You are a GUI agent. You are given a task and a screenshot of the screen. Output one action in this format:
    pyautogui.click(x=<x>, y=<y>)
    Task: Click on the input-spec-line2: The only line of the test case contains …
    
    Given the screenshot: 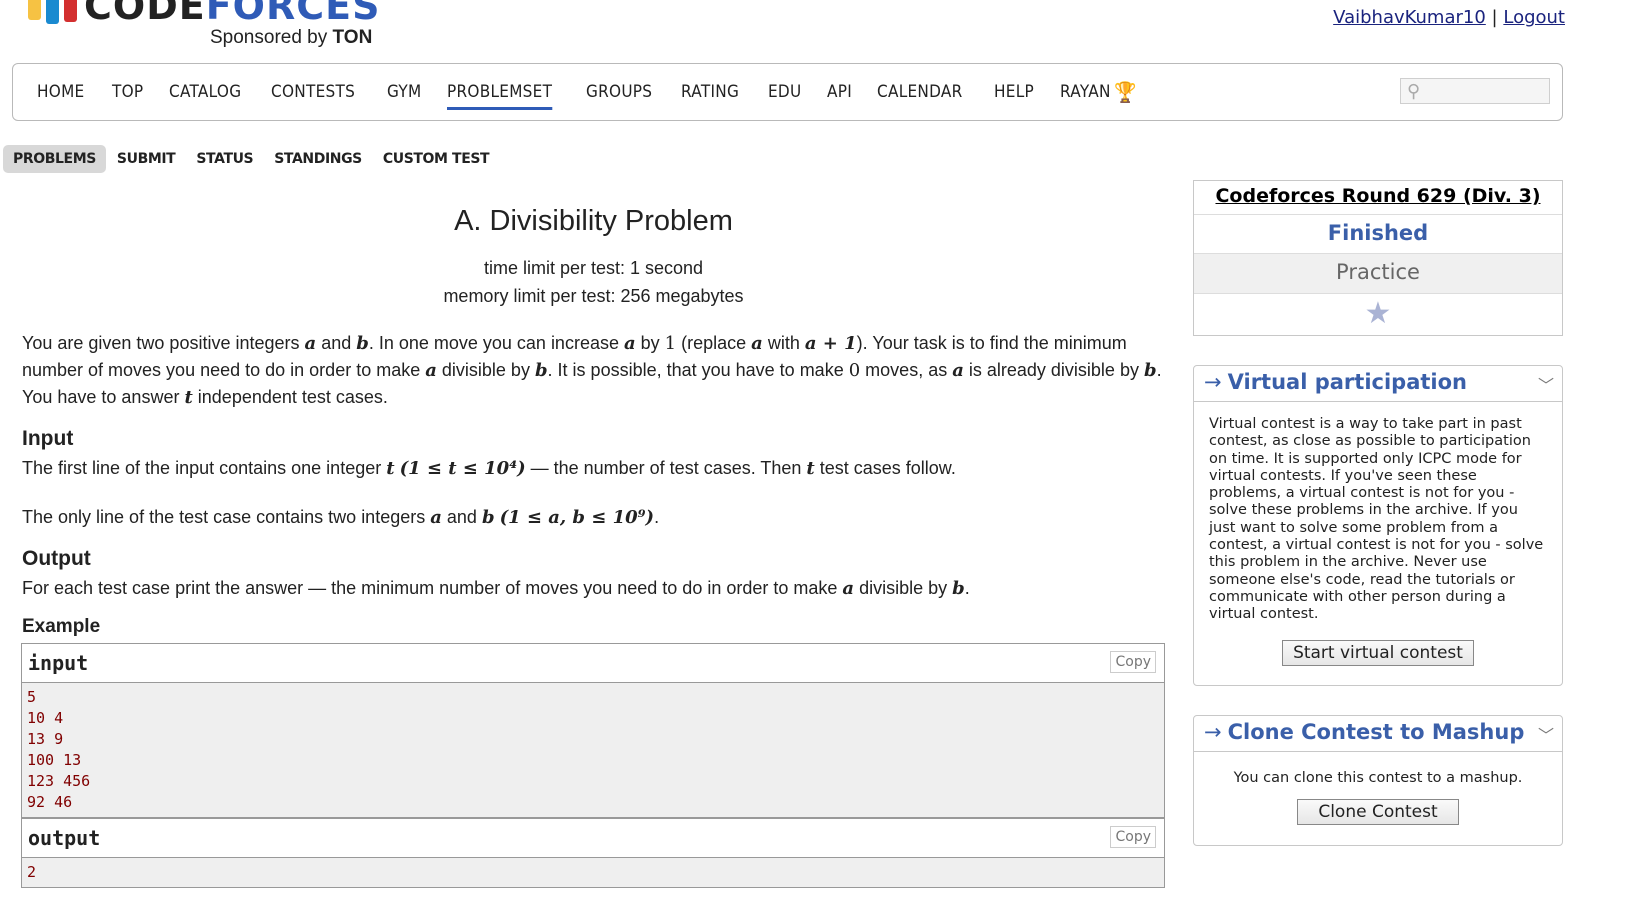 What is the action you would take?
    pyautogui.click(x=341, y=517)
    